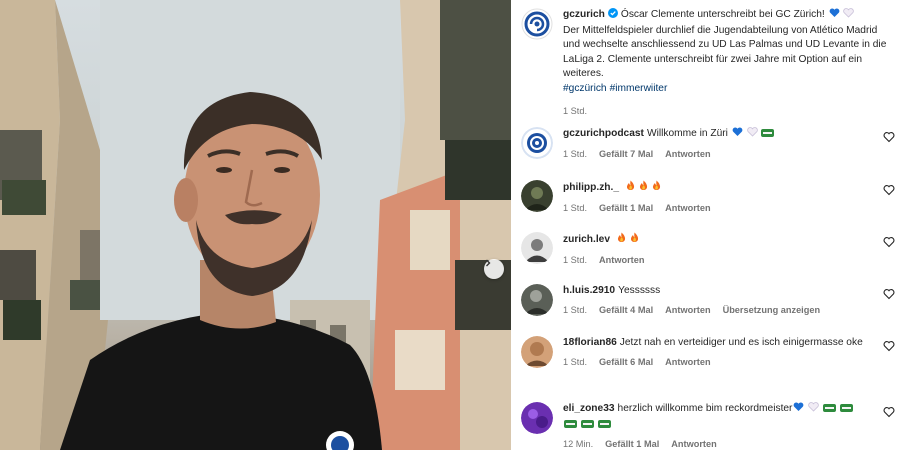  Describe the element at coordinates (584, 14) in the screenshot. I see `caption-username: gczurich` at that location.